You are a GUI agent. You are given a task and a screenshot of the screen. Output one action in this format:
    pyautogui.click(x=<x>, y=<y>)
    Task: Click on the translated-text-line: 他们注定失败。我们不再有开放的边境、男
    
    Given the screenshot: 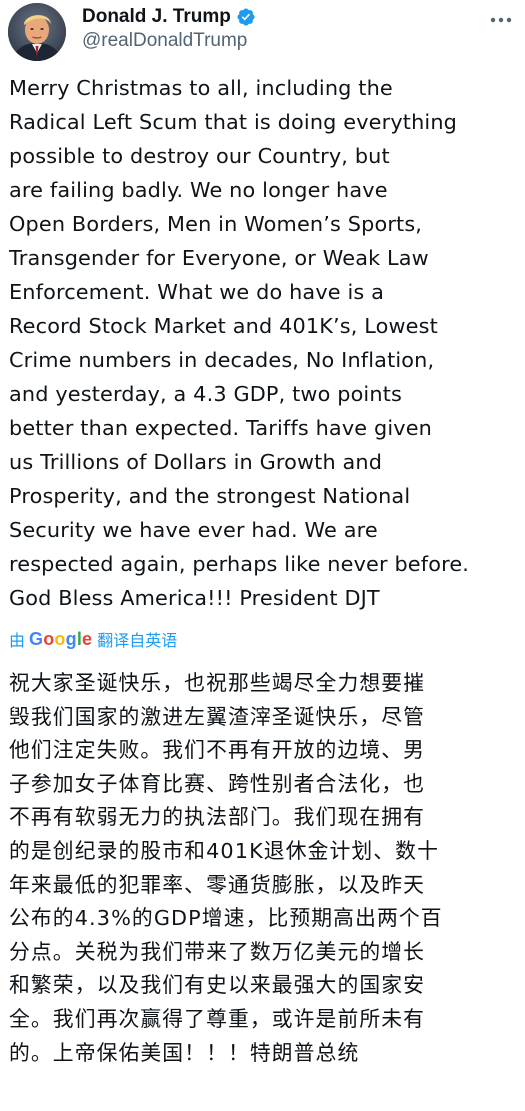 What is the action you would take?
    pyautogui.click(x=217, y=750)
    